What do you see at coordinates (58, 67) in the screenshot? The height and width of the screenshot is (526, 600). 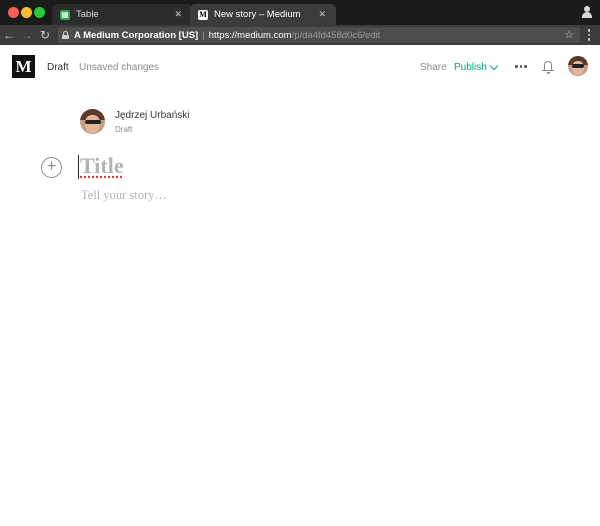 I see `draft-label: Draft` at bounding box center [58, 67].